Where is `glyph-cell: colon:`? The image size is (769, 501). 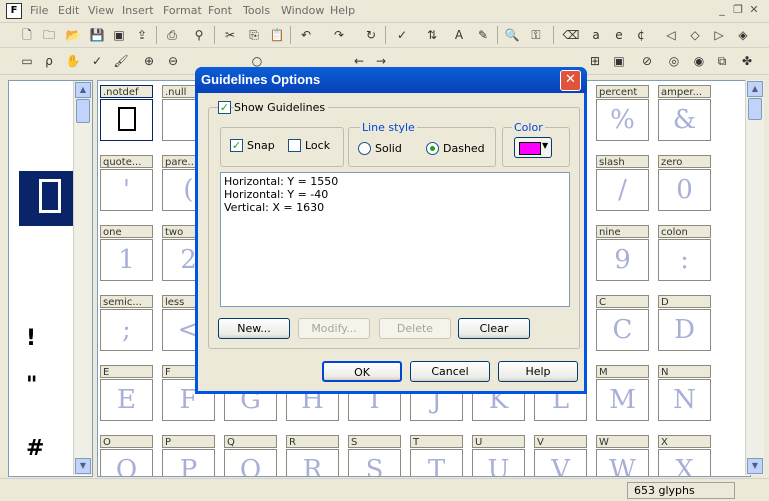
glyph-cell: colon: is located at coordinates (685, 253).